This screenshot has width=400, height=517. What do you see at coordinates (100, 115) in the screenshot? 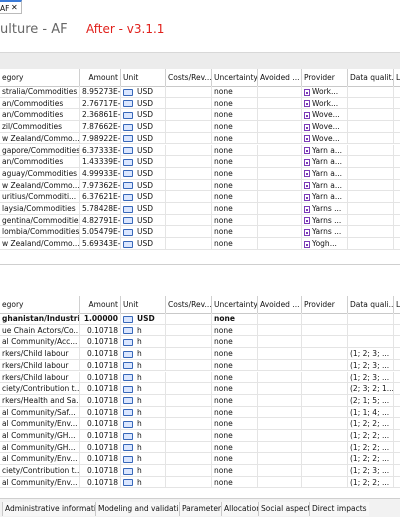
I see `table-cell: 2.36861E-7` at bounding box center [100, 115].